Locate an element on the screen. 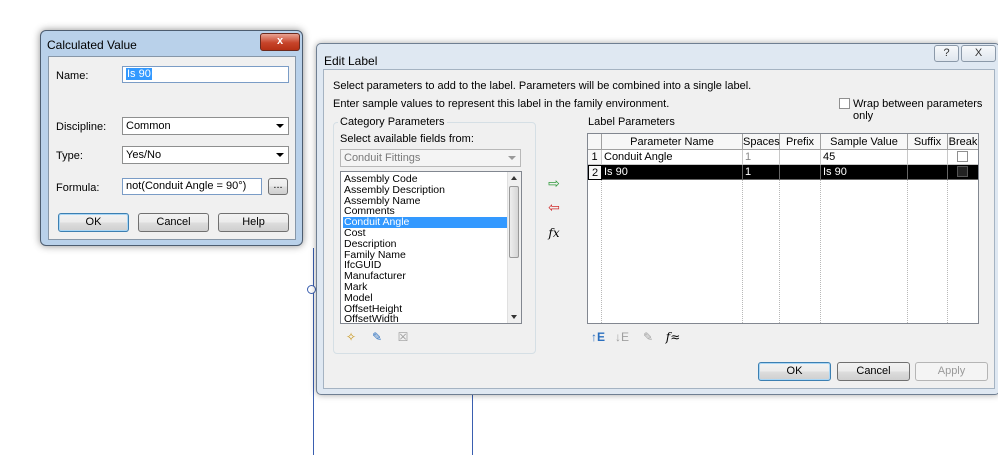  list-scrollbar is located at coordinates (514, 247).